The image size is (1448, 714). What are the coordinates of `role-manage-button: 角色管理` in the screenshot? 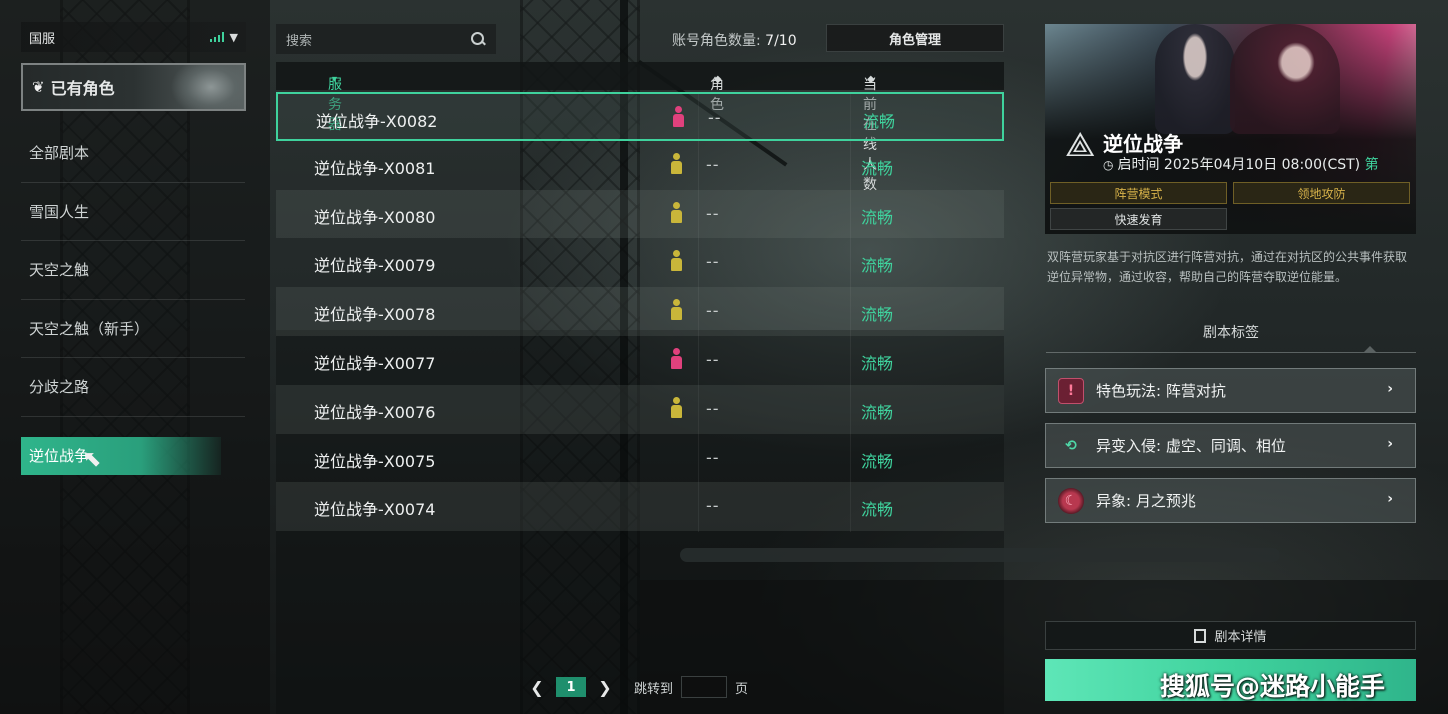 It's located at (915, 38).